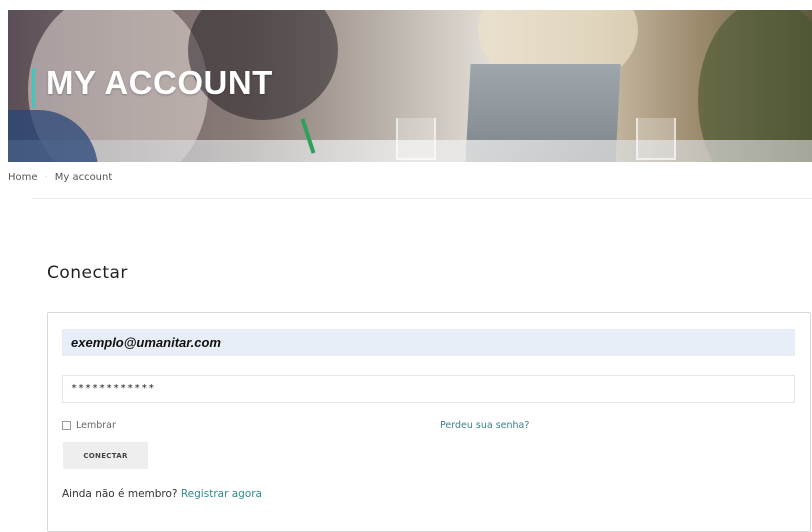 The height and width of the screenshot is (532, 812). Describe the element at coordinates (33, 88) in the screenshot. I see `hero-accent-bar` at that location.